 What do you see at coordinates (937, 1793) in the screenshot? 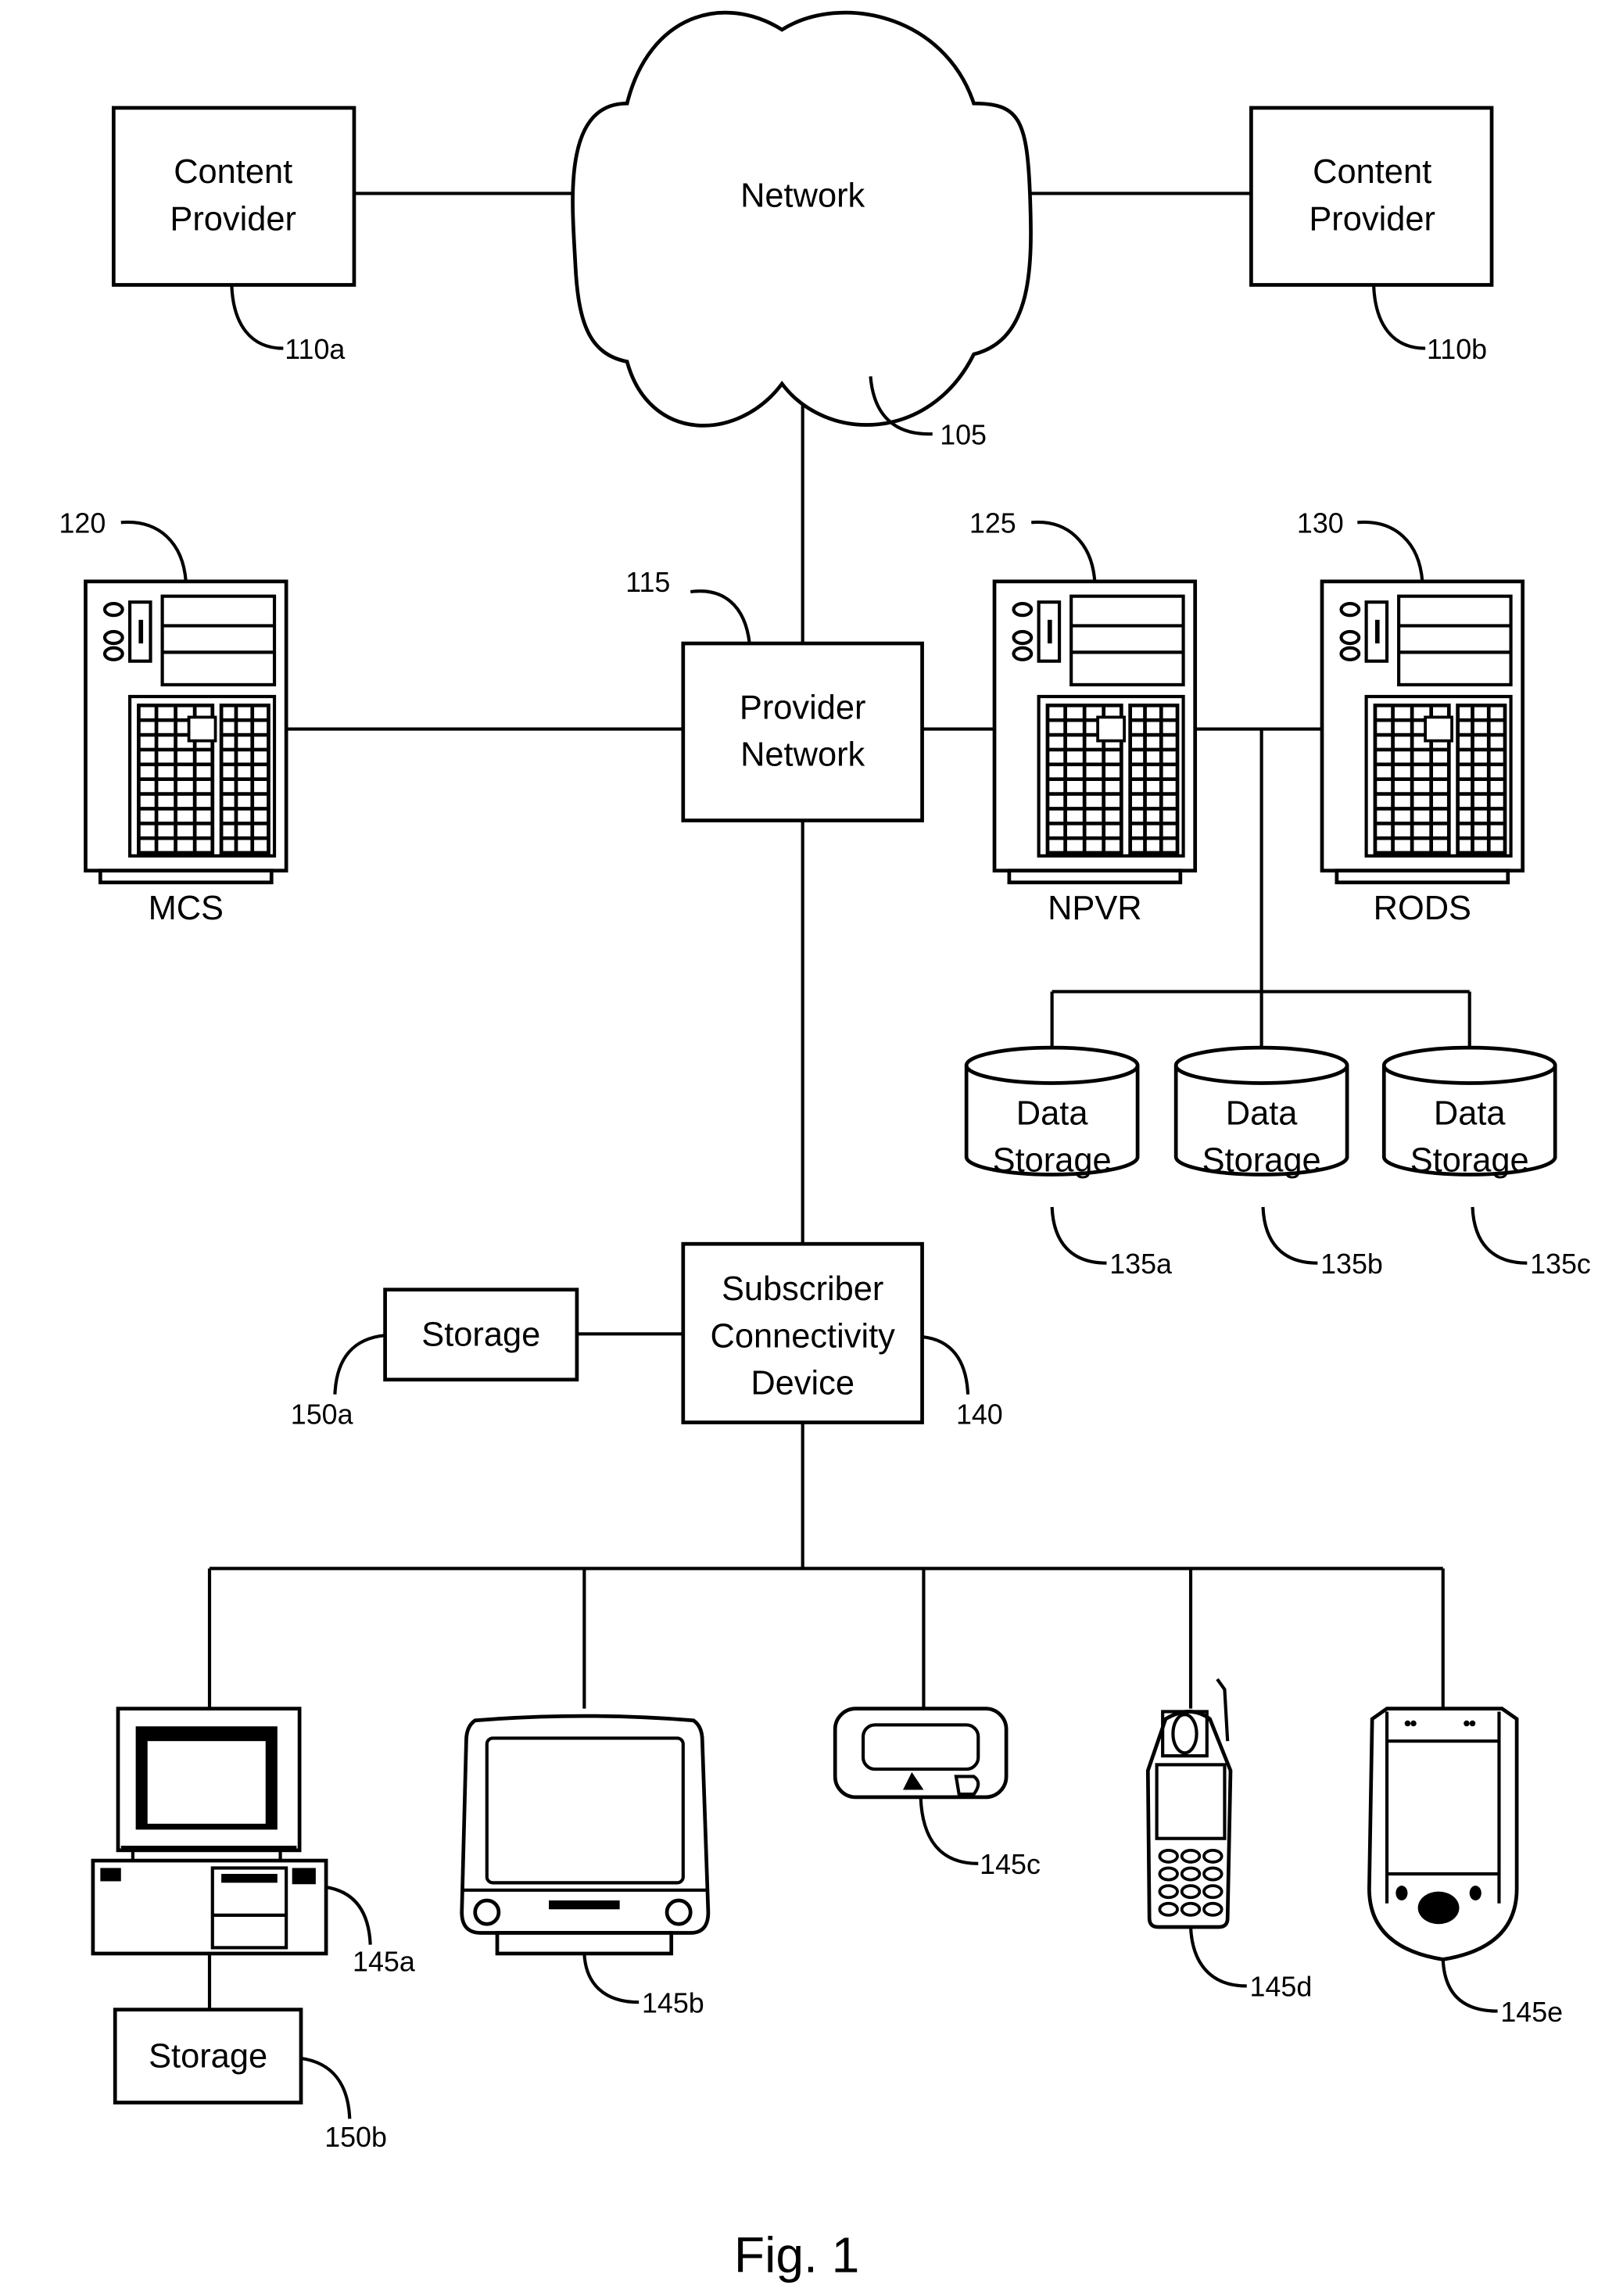
I see `pager-device: 145c` at bounding box center [937, 1793].